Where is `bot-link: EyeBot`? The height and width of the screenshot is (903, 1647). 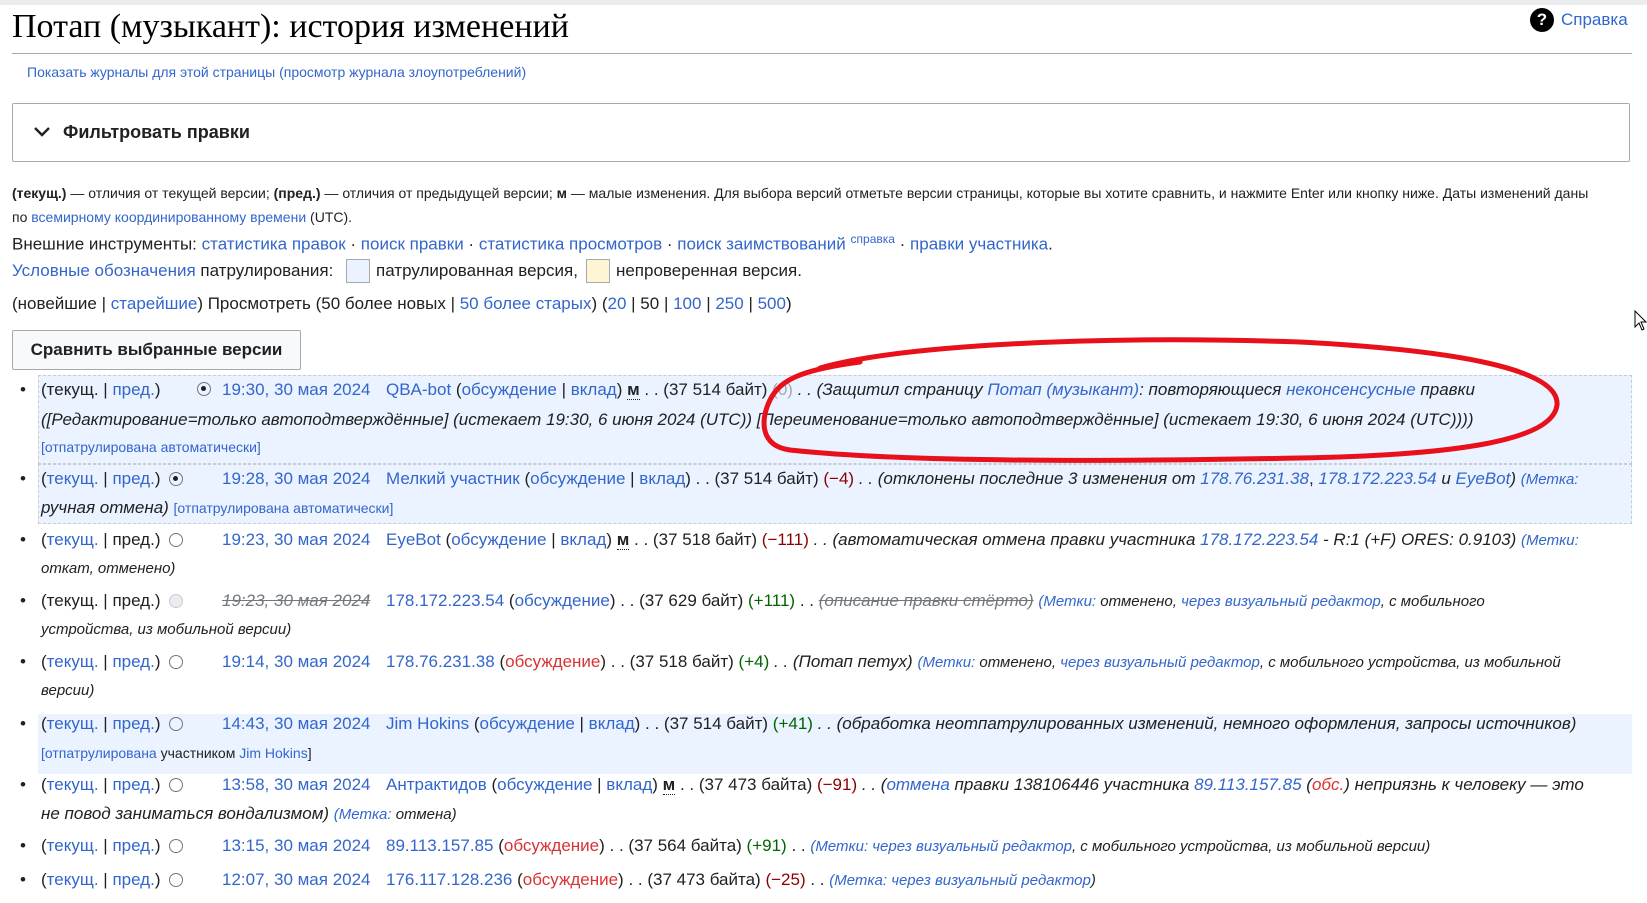 bot-link: EyeBot is located at coordinates (1483, 478).